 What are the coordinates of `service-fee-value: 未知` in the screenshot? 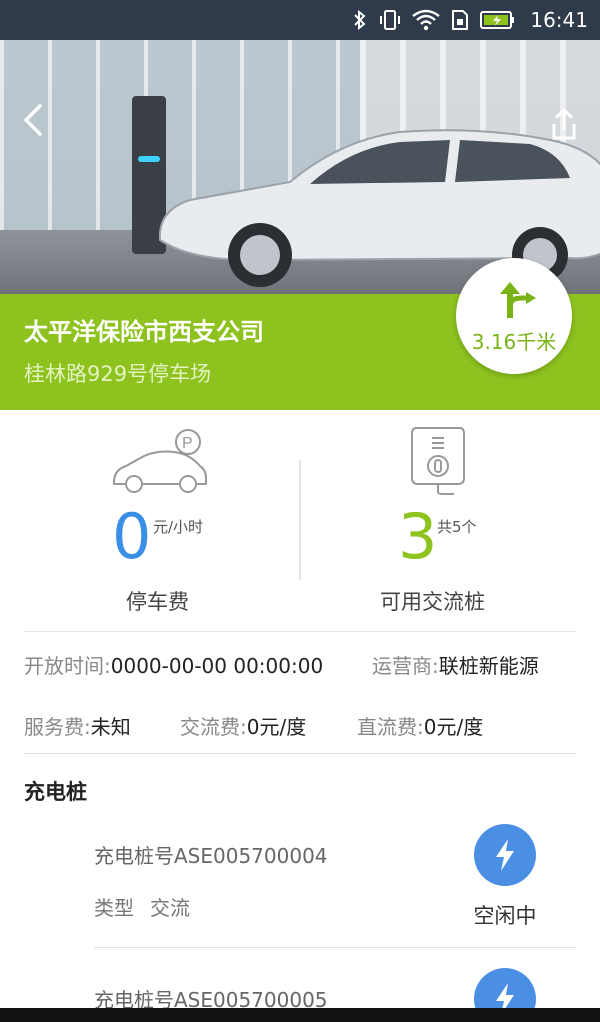 It's located at (110, 727).